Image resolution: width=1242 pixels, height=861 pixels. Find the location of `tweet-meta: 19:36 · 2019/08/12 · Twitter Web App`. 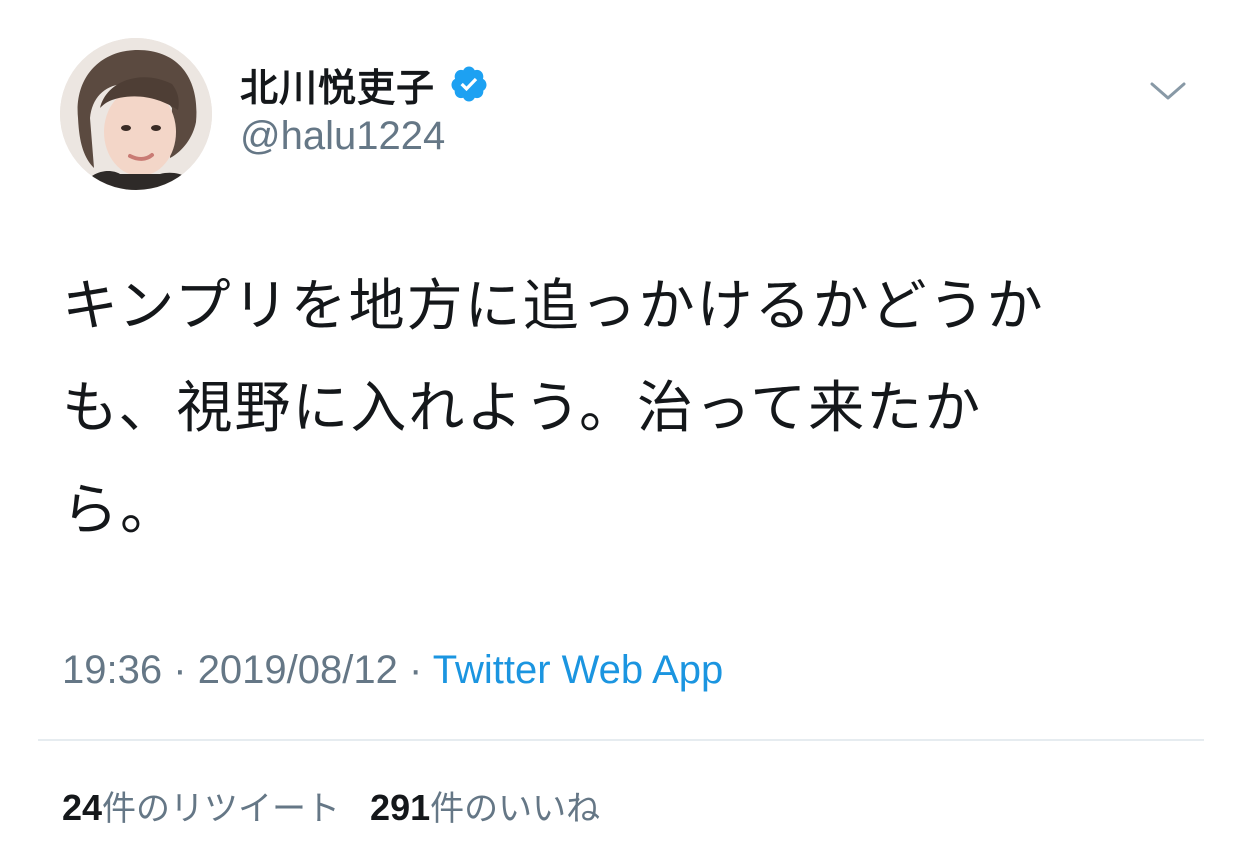

tweet-meta: 19:36 · 2019/08/12 · Twitter Web App is located at coordinates (392, 670).